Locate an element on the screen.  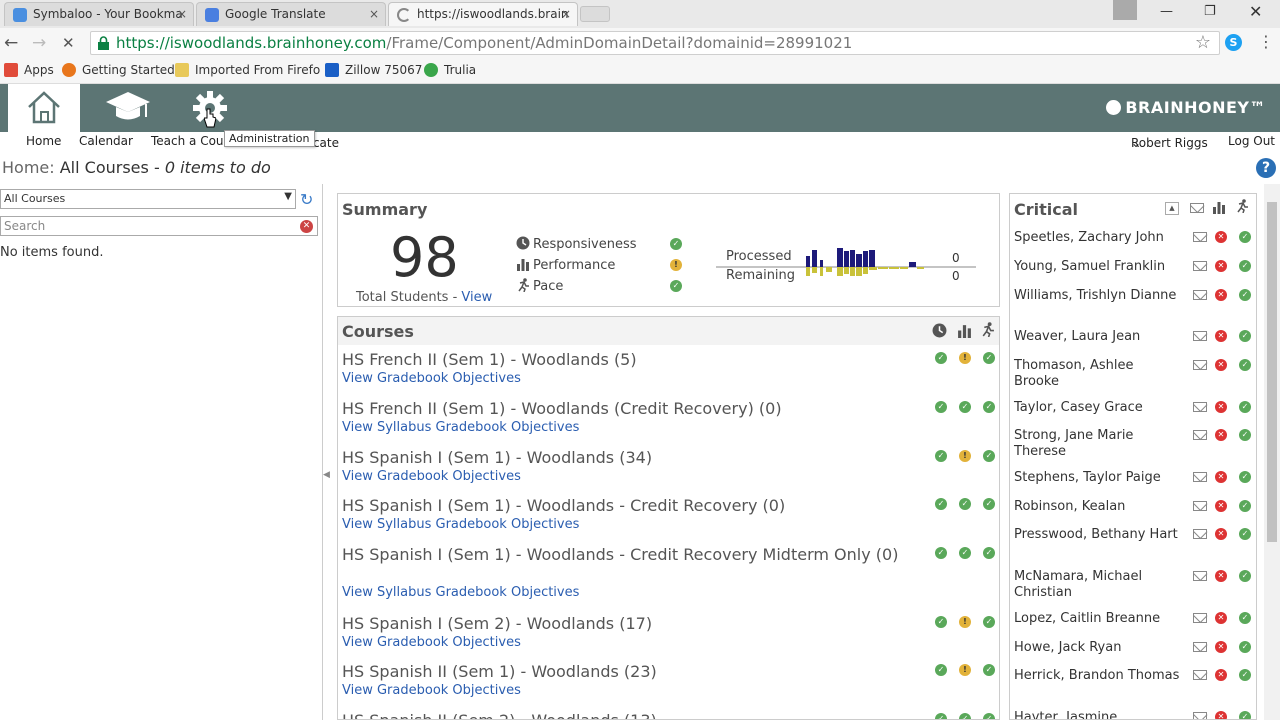
help-icon: ? is located at coordinates (1266, 168).